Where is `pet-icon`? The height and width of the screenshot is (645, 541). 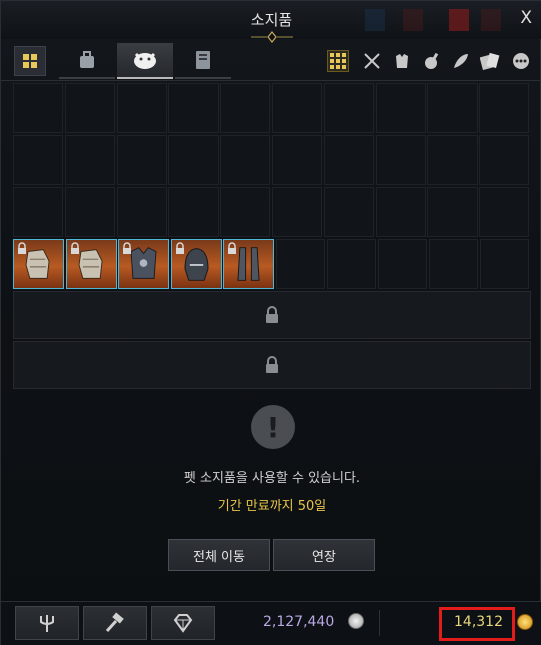
pet-icon is located at coordinates (145, 60).